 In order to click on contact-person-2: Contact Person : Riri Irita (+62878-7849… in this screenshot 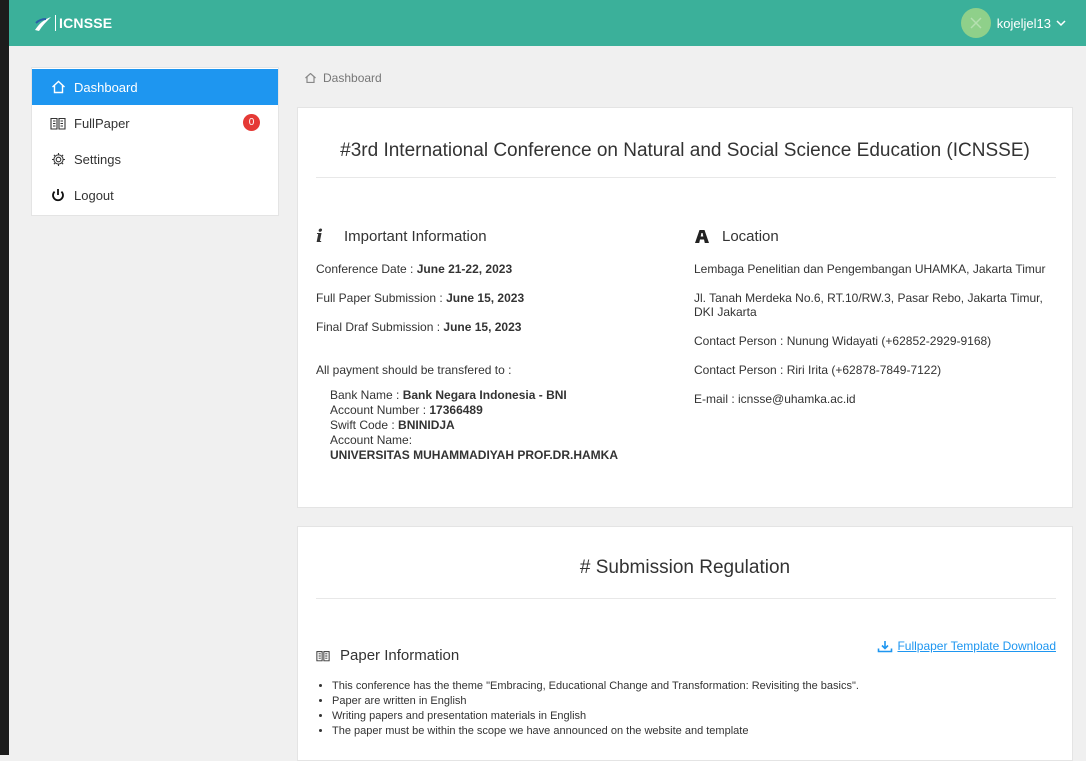, I will do `click(818, 370)`.